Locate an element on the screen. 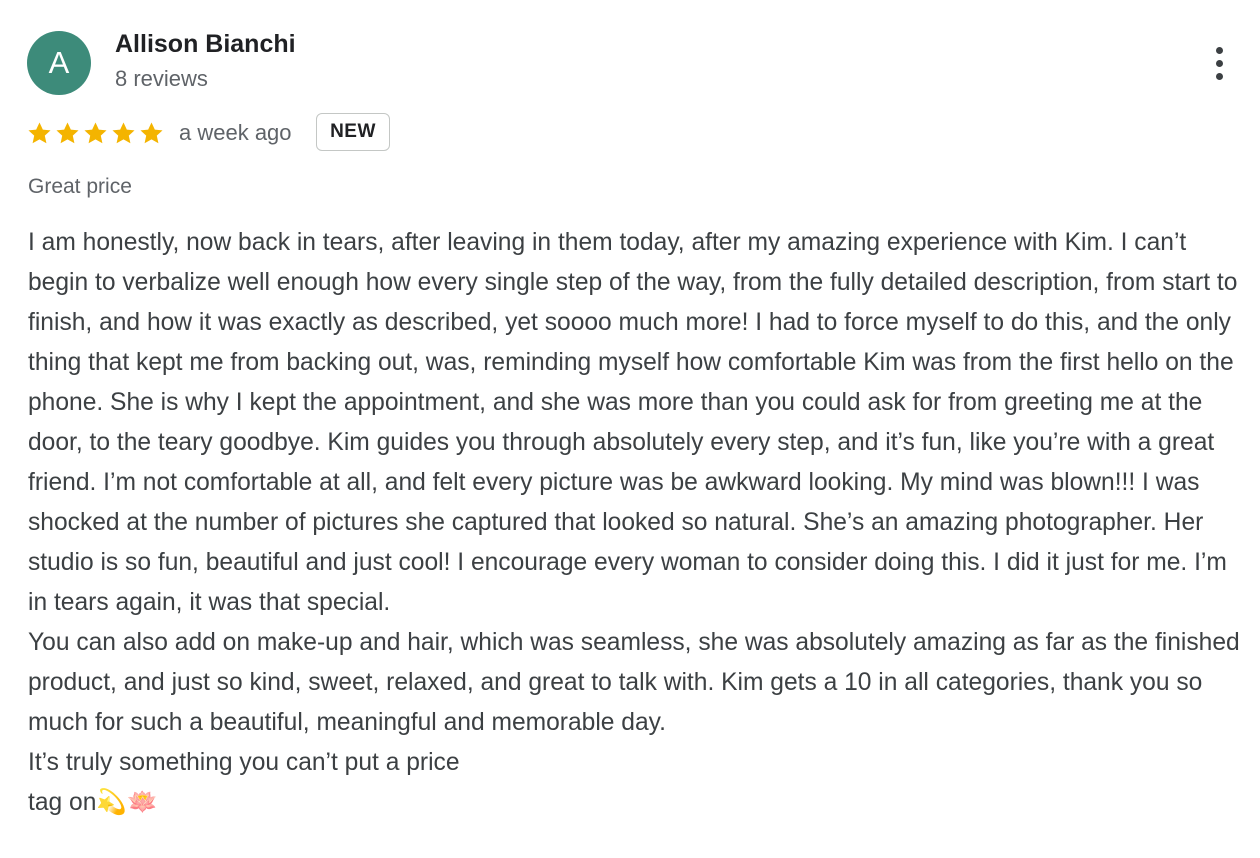 The image size is (1260, 858). star-rating is located at coordinates (95, 133).